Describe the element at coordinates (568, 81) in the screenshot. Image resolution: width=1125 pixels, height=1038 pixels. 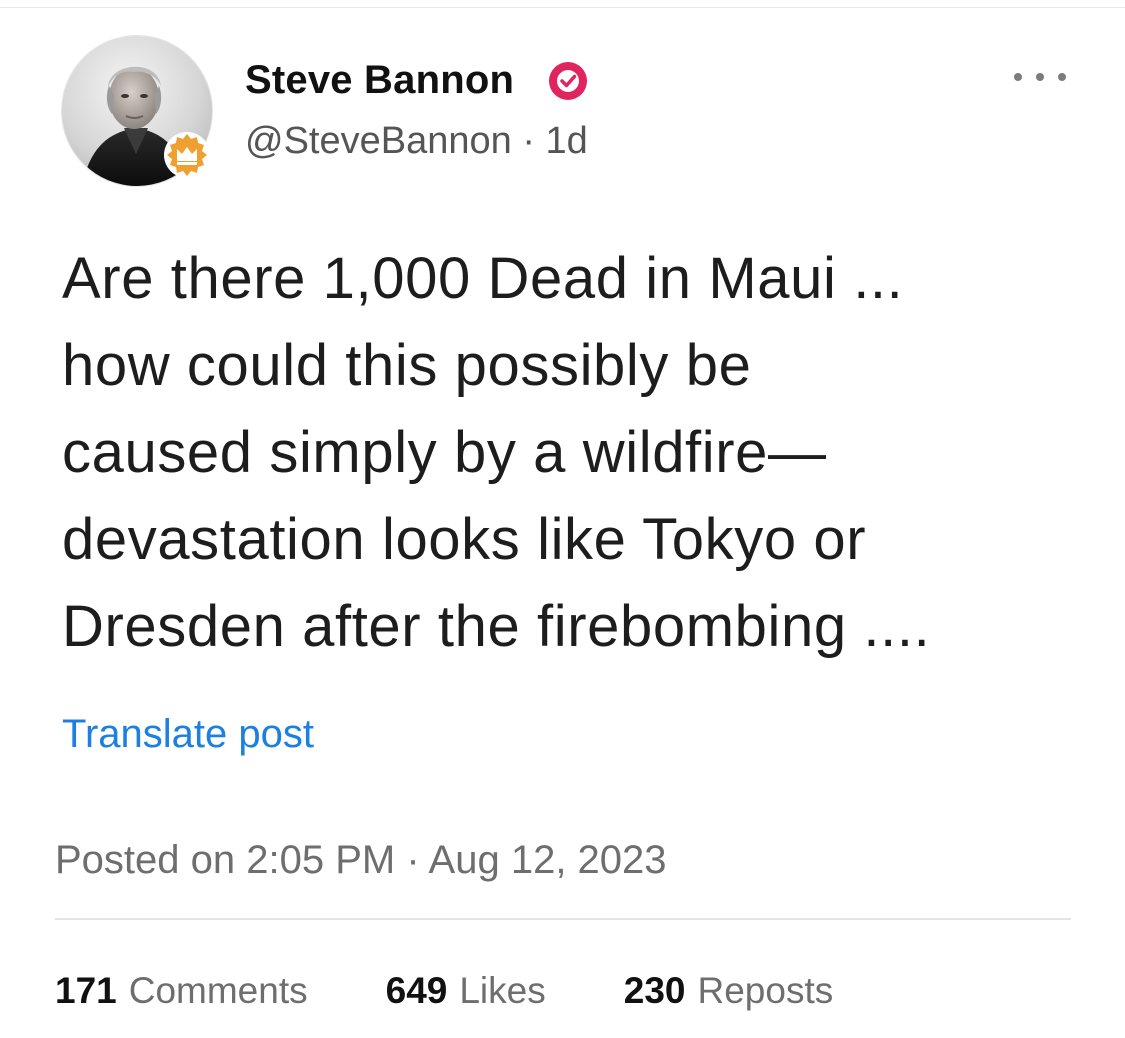
I see `verified-check-icon` at that location.